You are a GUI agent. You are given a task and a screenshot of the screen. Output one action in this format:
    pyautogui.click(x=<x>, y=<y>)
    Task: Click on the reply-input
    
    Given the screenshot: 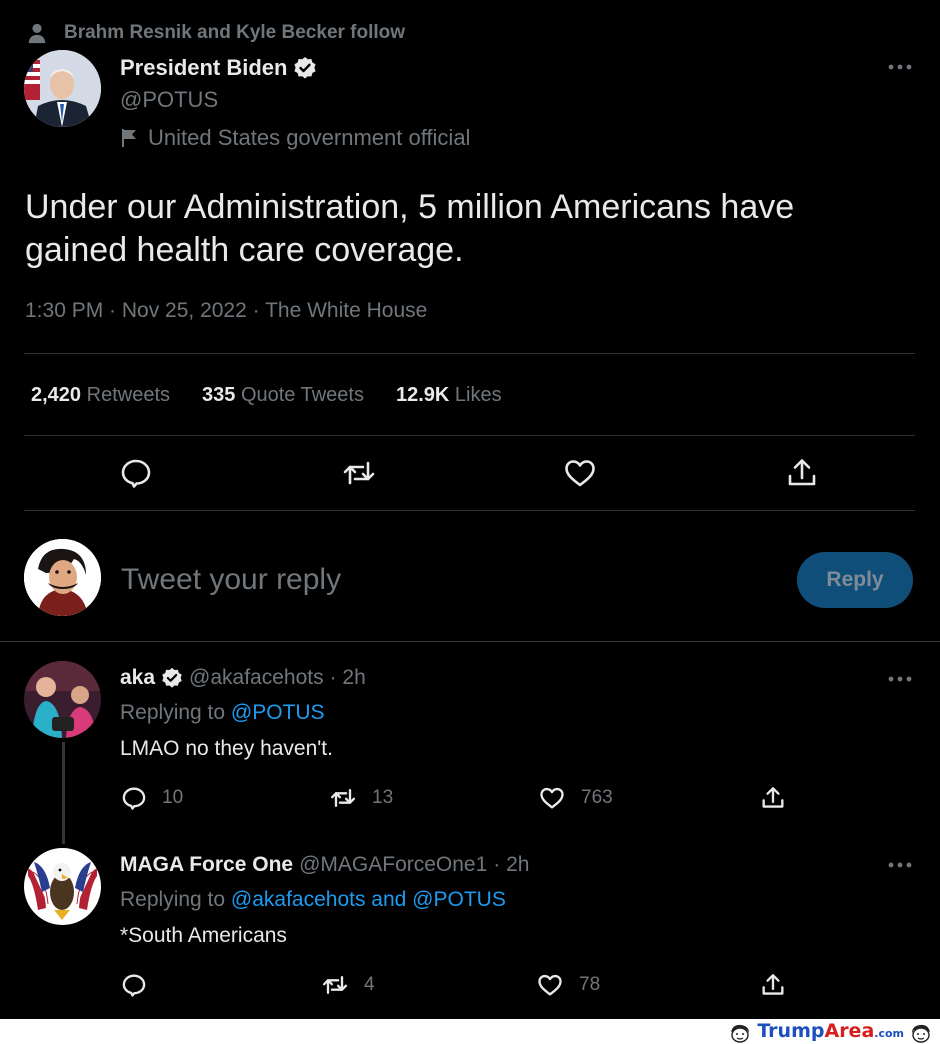 What is the action you would take?
    pyautogui.click(x=421, y=580)
    